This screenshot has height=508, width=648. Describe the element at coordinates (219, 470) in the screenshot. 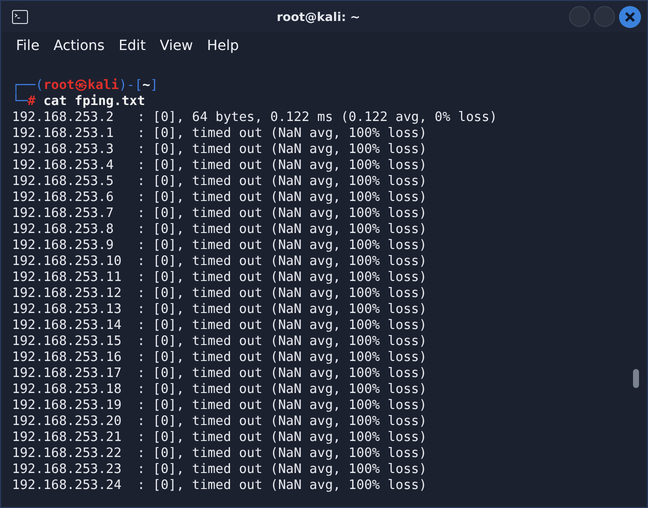

I see `output-line: 192.168.253.23 : [0], timed out (NaN avg, 100% loss)` at that location.